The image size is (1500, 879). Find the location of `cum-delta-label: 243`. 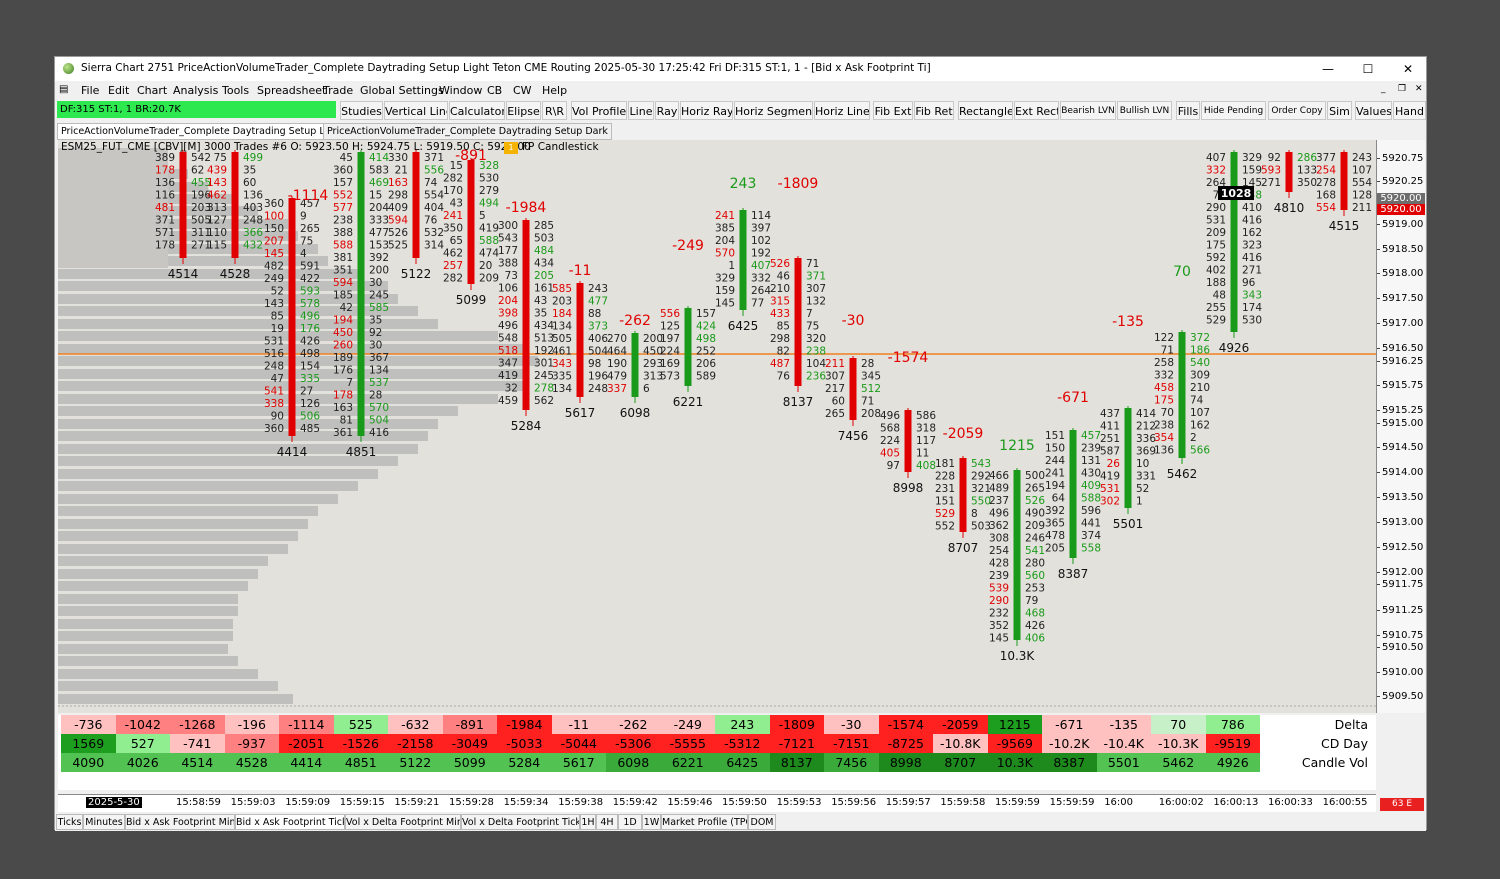

cum-delta-label: 243 is located at coordinates (743, 184).